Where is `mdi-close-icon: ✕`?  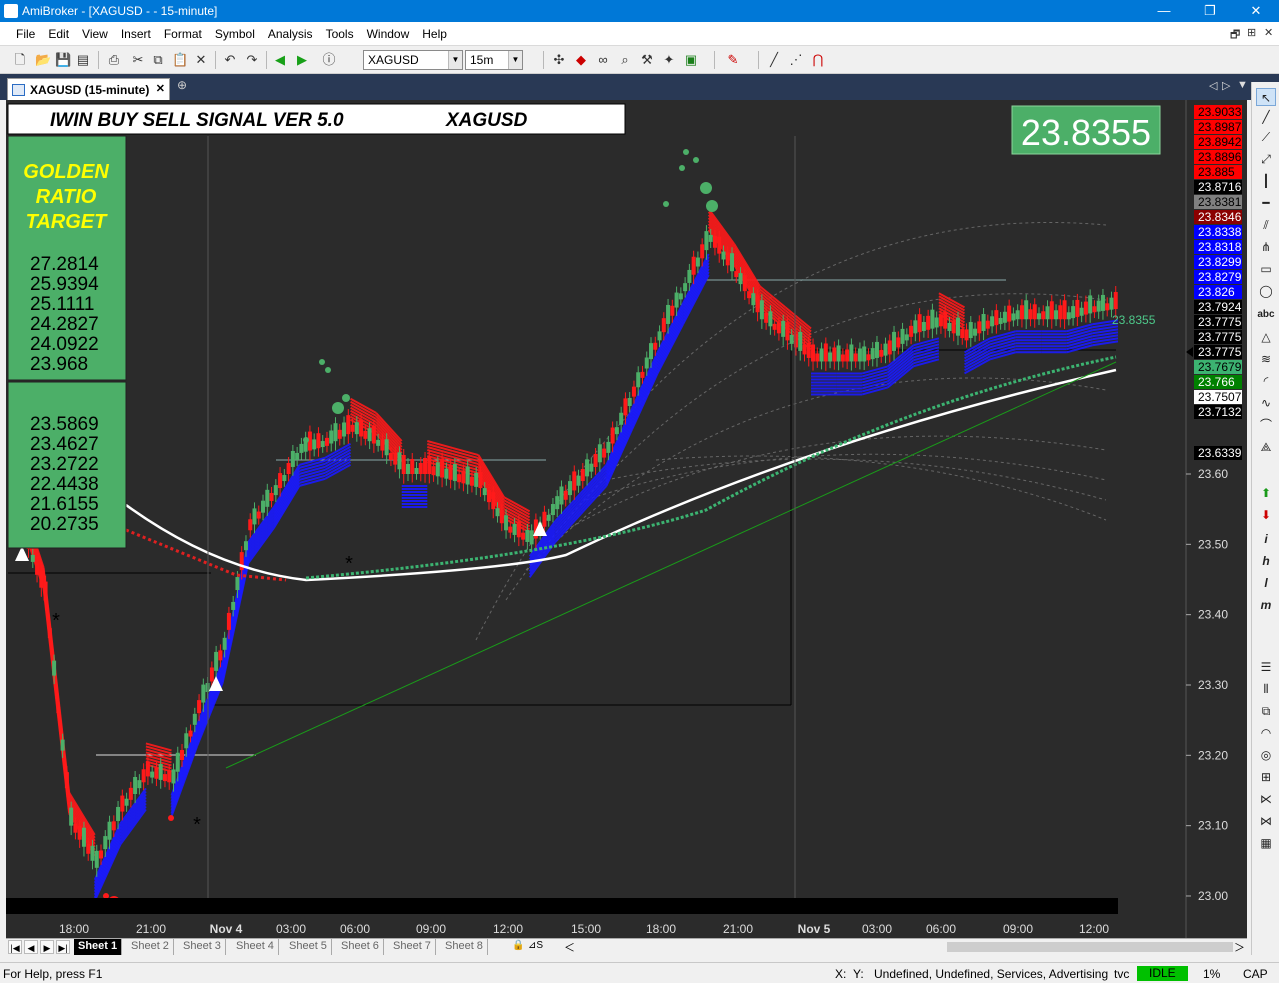 mdi-close-icon: ✕ is located at coordinates (1268, 32).